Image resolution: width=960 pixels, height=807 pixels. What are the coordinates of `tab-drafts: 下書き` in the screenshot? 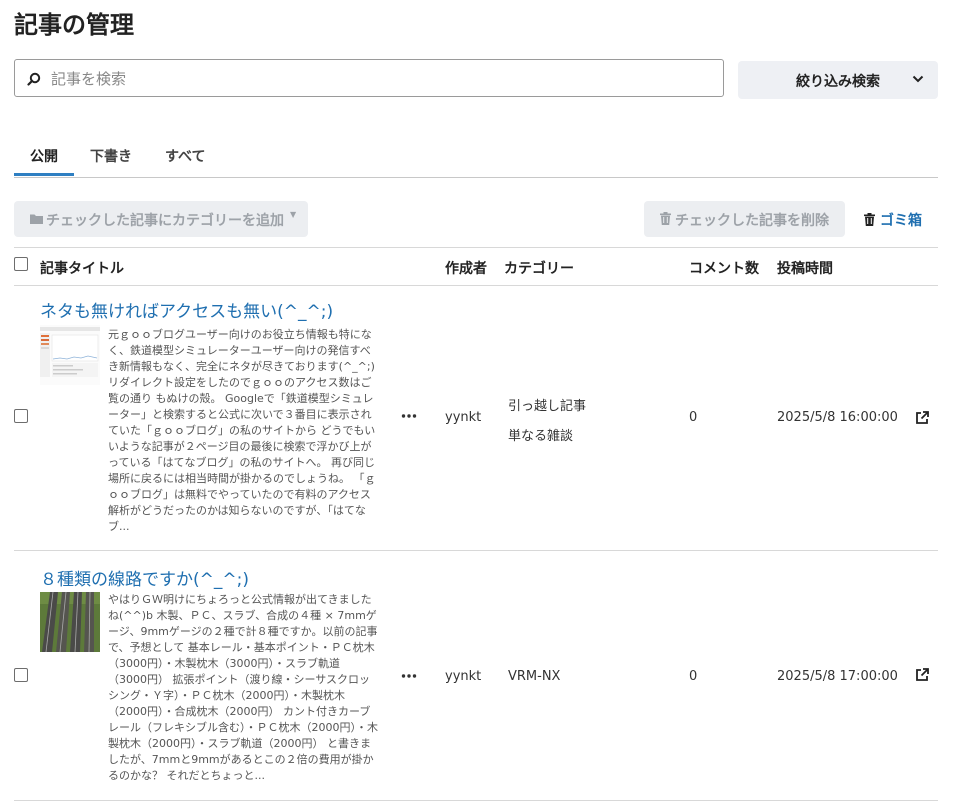 It's located at (111, 156).